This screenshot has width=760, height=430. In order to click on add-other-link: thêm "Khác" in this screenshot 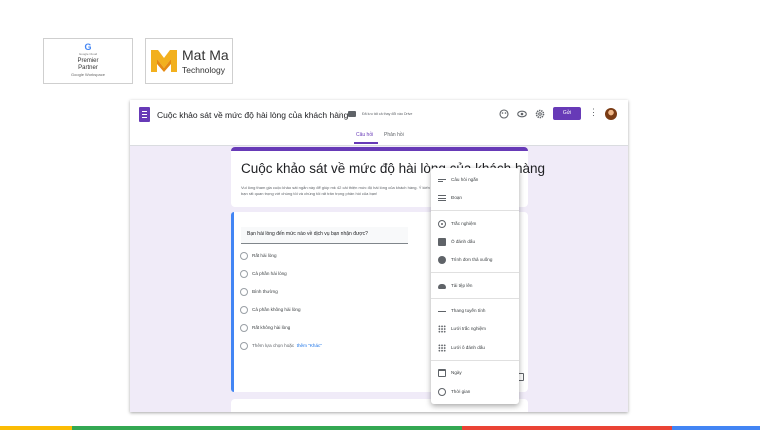, I will do `click(309, 345)`.